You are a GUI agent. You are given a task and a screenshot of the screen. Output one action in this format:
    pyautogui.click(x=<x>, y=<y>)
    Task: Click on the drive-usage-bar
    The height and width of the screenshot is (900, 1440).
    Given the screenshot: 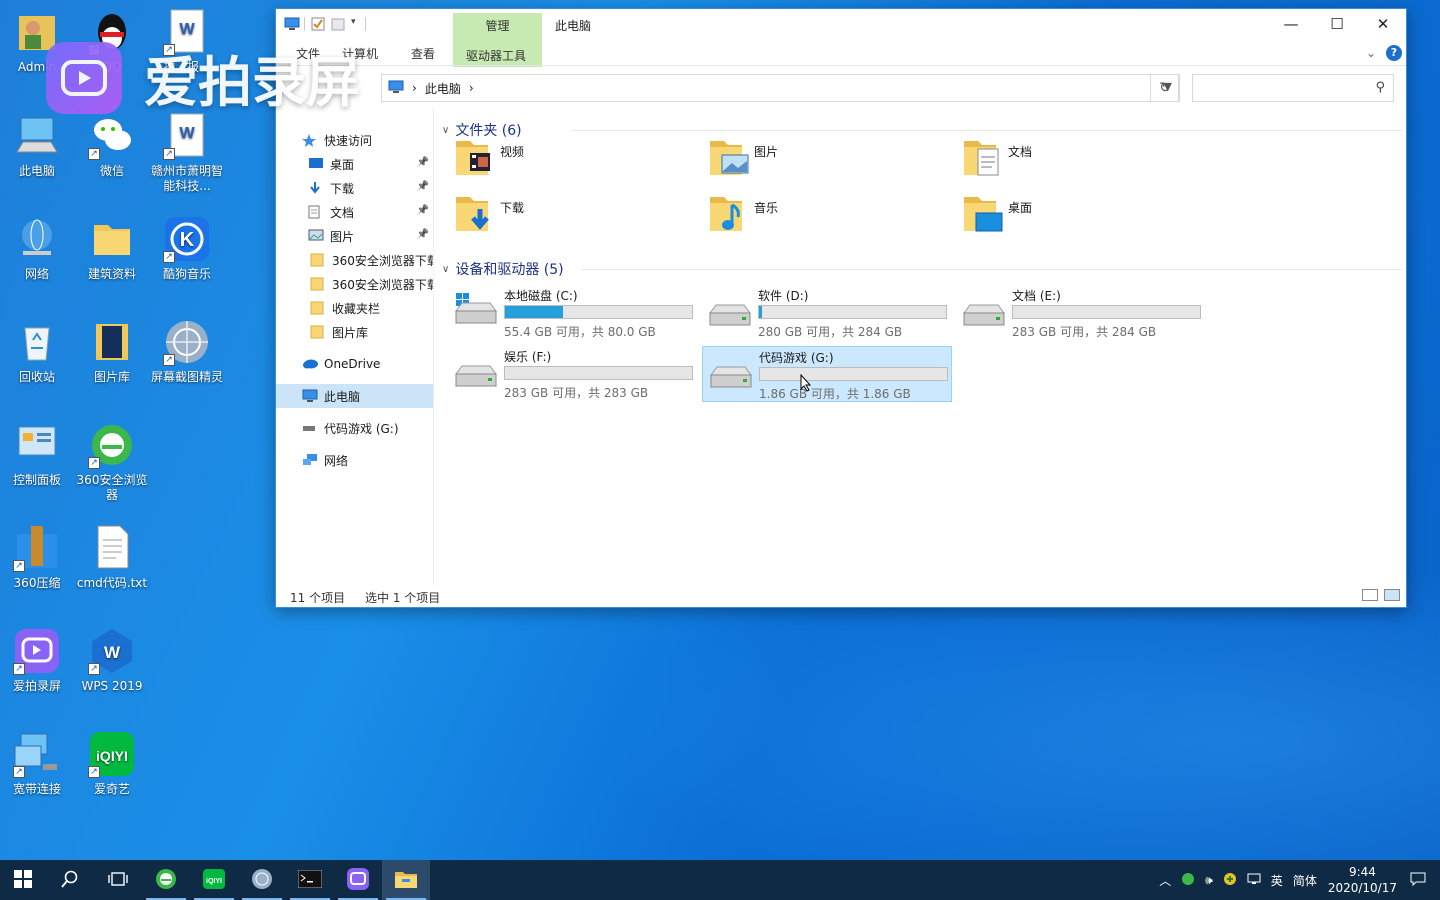 What is the action you would take?
    pyautogui.click(x=1106, y=312)
    